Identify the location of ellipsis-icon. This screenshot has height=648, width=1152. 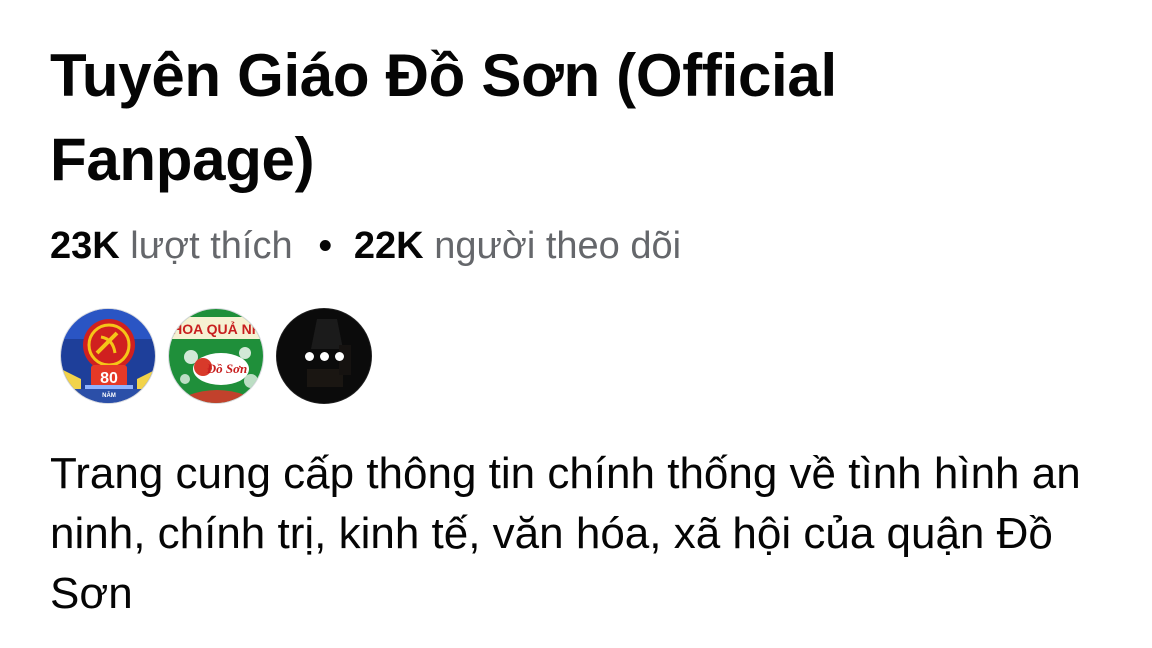
(324, 356).